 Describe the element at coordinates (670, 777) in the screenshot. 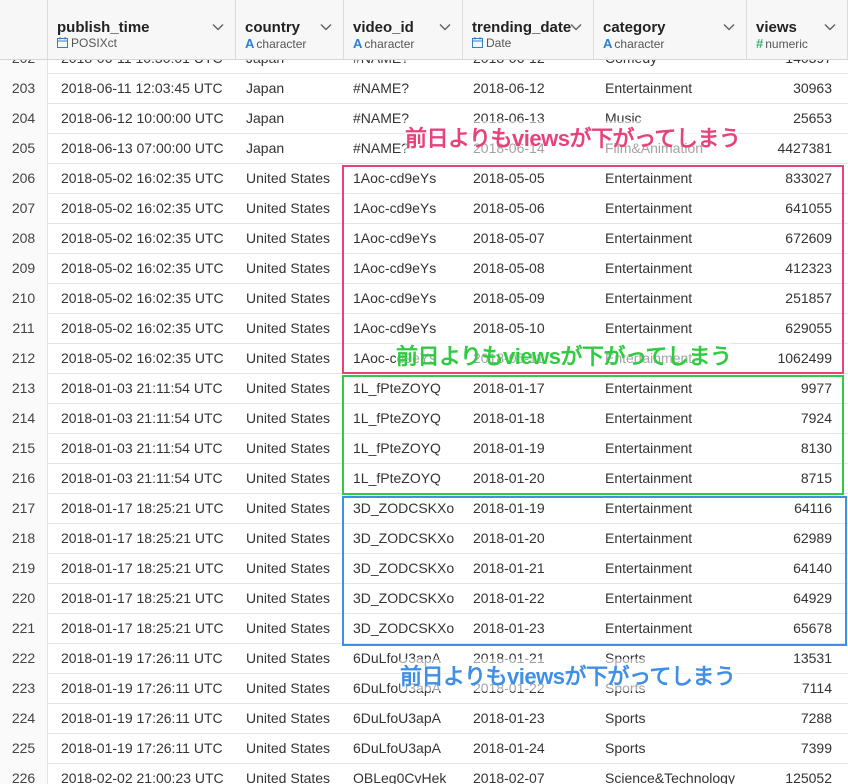

I see `category-cell: Science&Technology` at that location.